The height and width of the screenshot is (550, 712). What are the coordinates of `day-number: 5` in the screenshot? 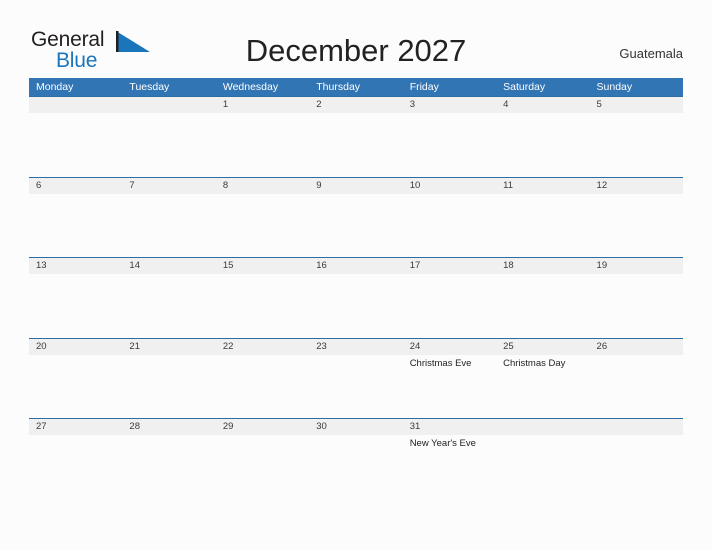 It's located at (636, 105).